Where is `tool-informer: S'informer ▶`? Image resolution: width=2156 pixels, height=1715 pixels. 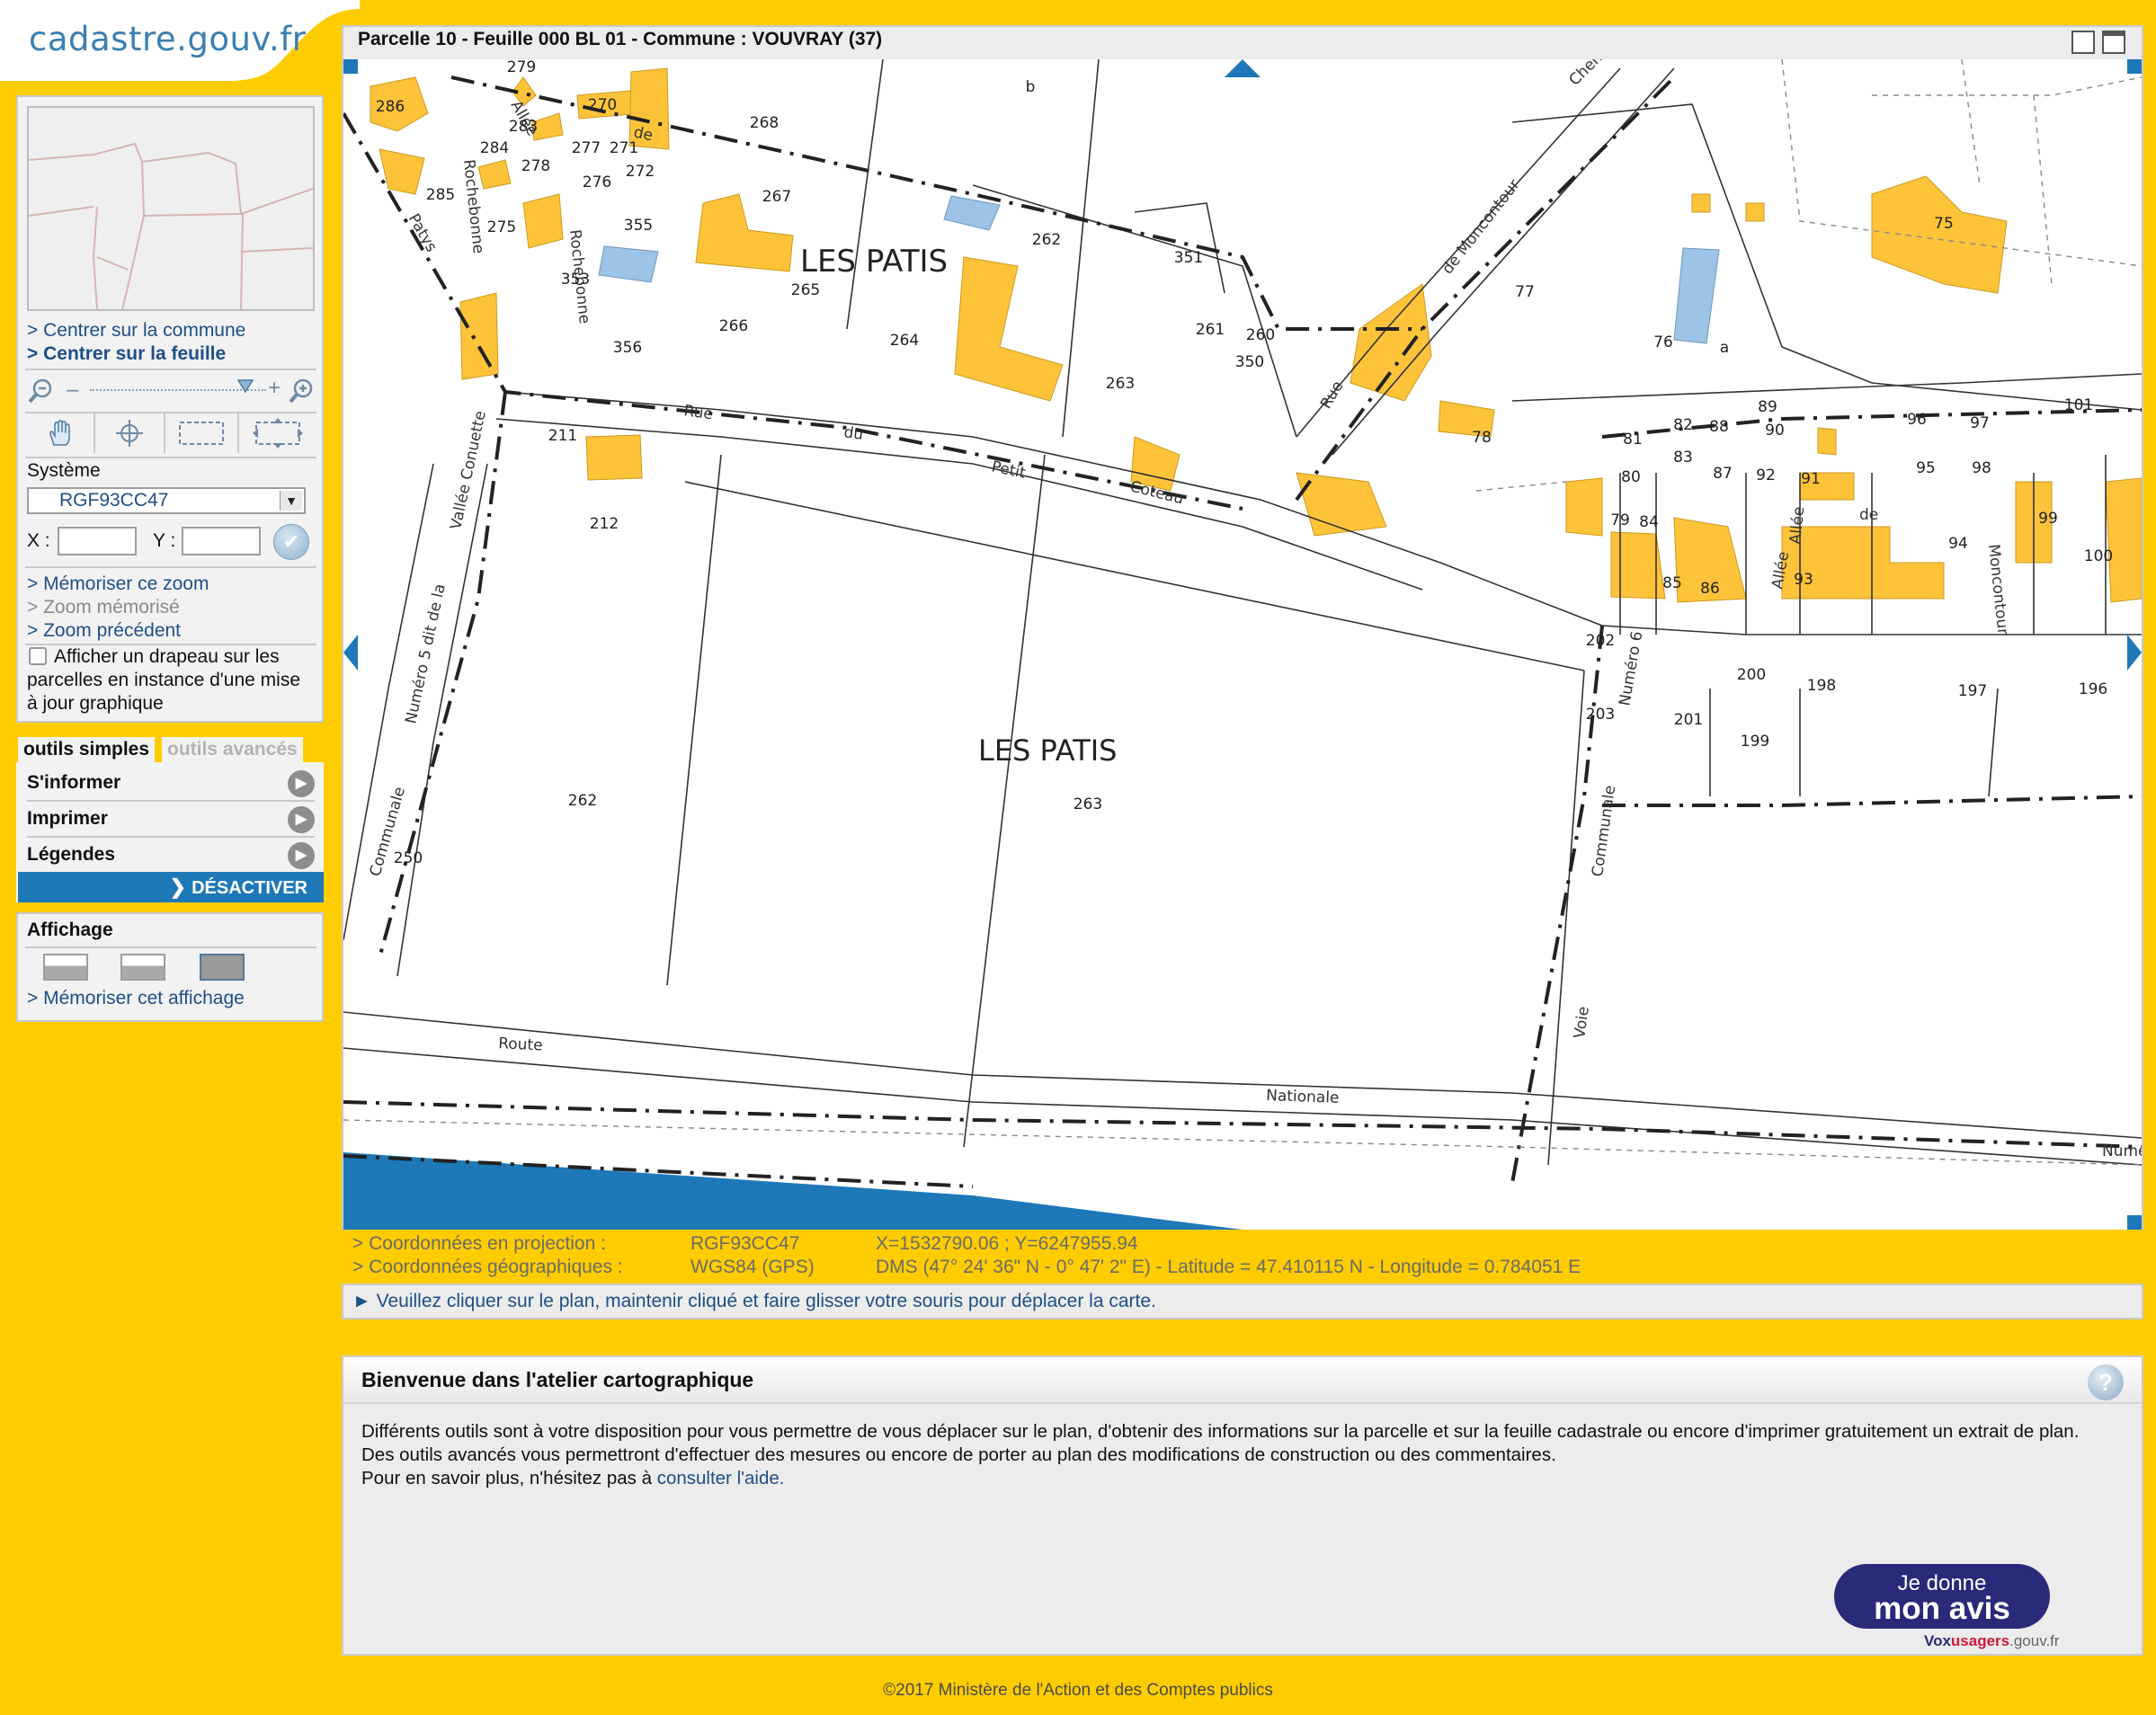
tool-informer: S'informer ▶ is located at coordinates (171, 784).